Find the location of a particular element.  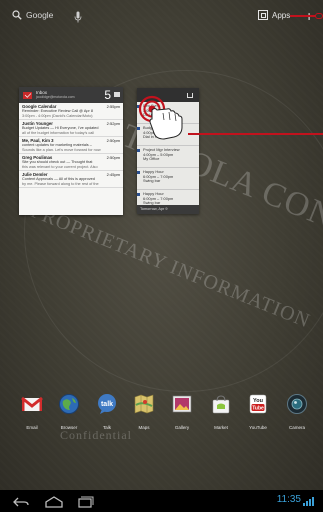

apps-button: Apps is located at coordinates (274, 15).